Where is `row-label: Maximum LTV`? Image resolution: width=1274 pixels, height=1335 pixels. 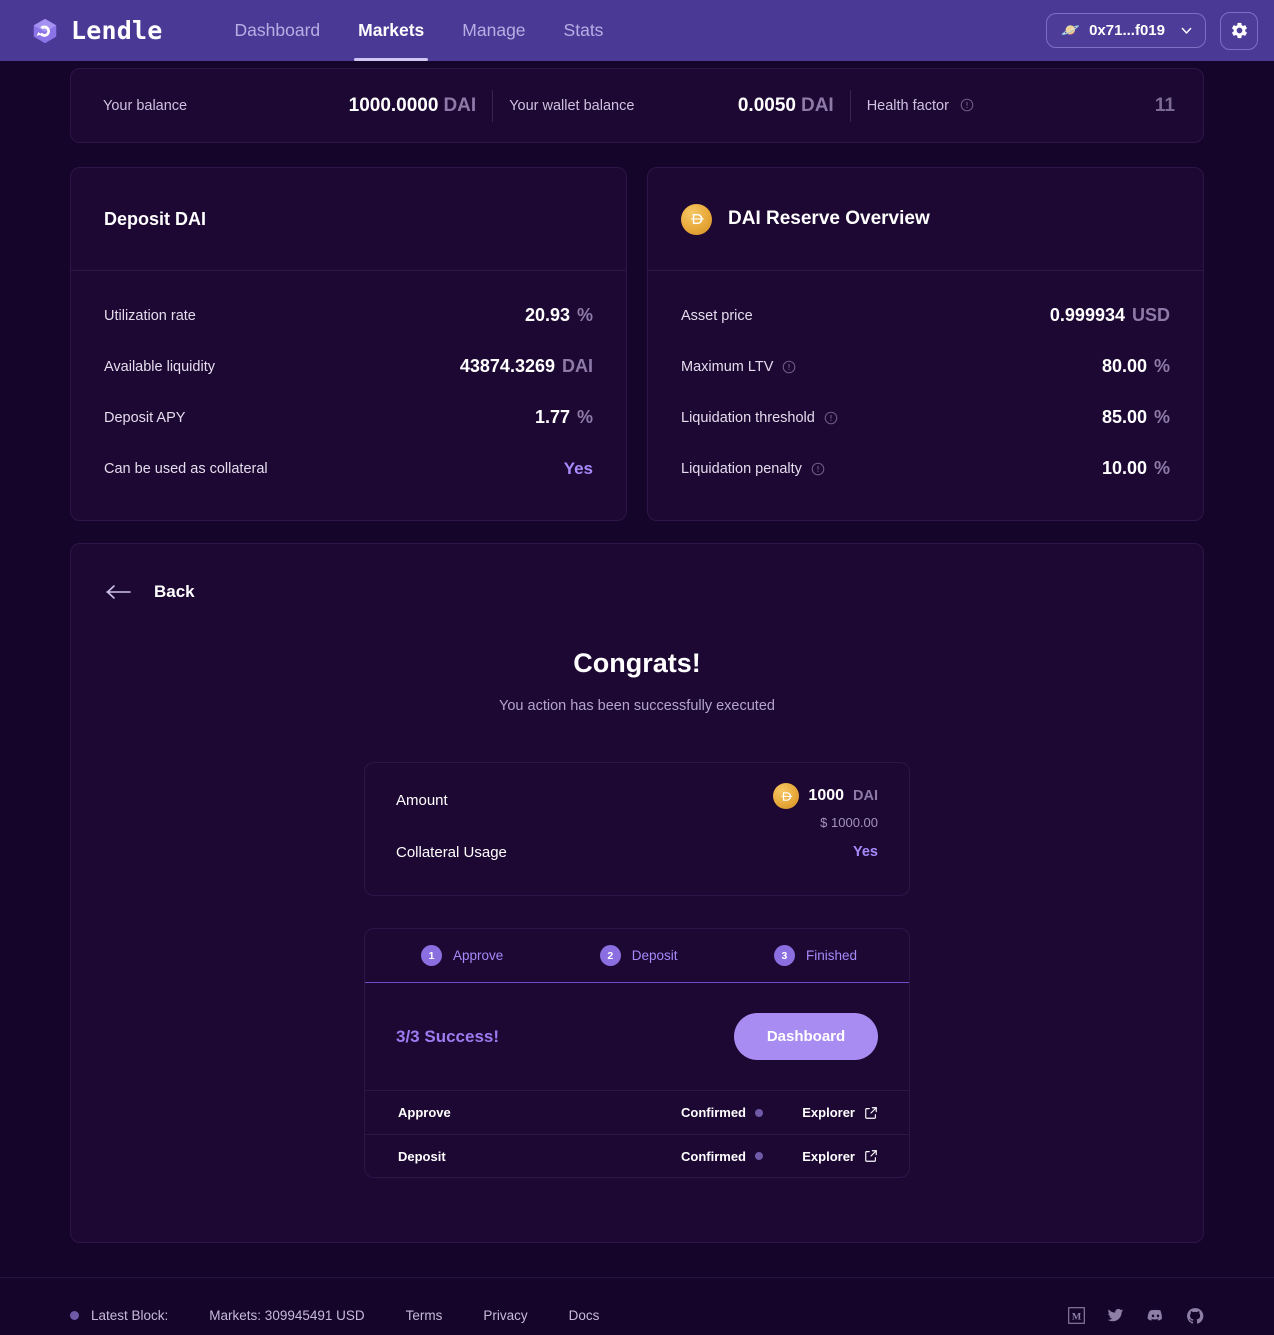 row-label: Maximum LTV is located at coordinates (738, 367).